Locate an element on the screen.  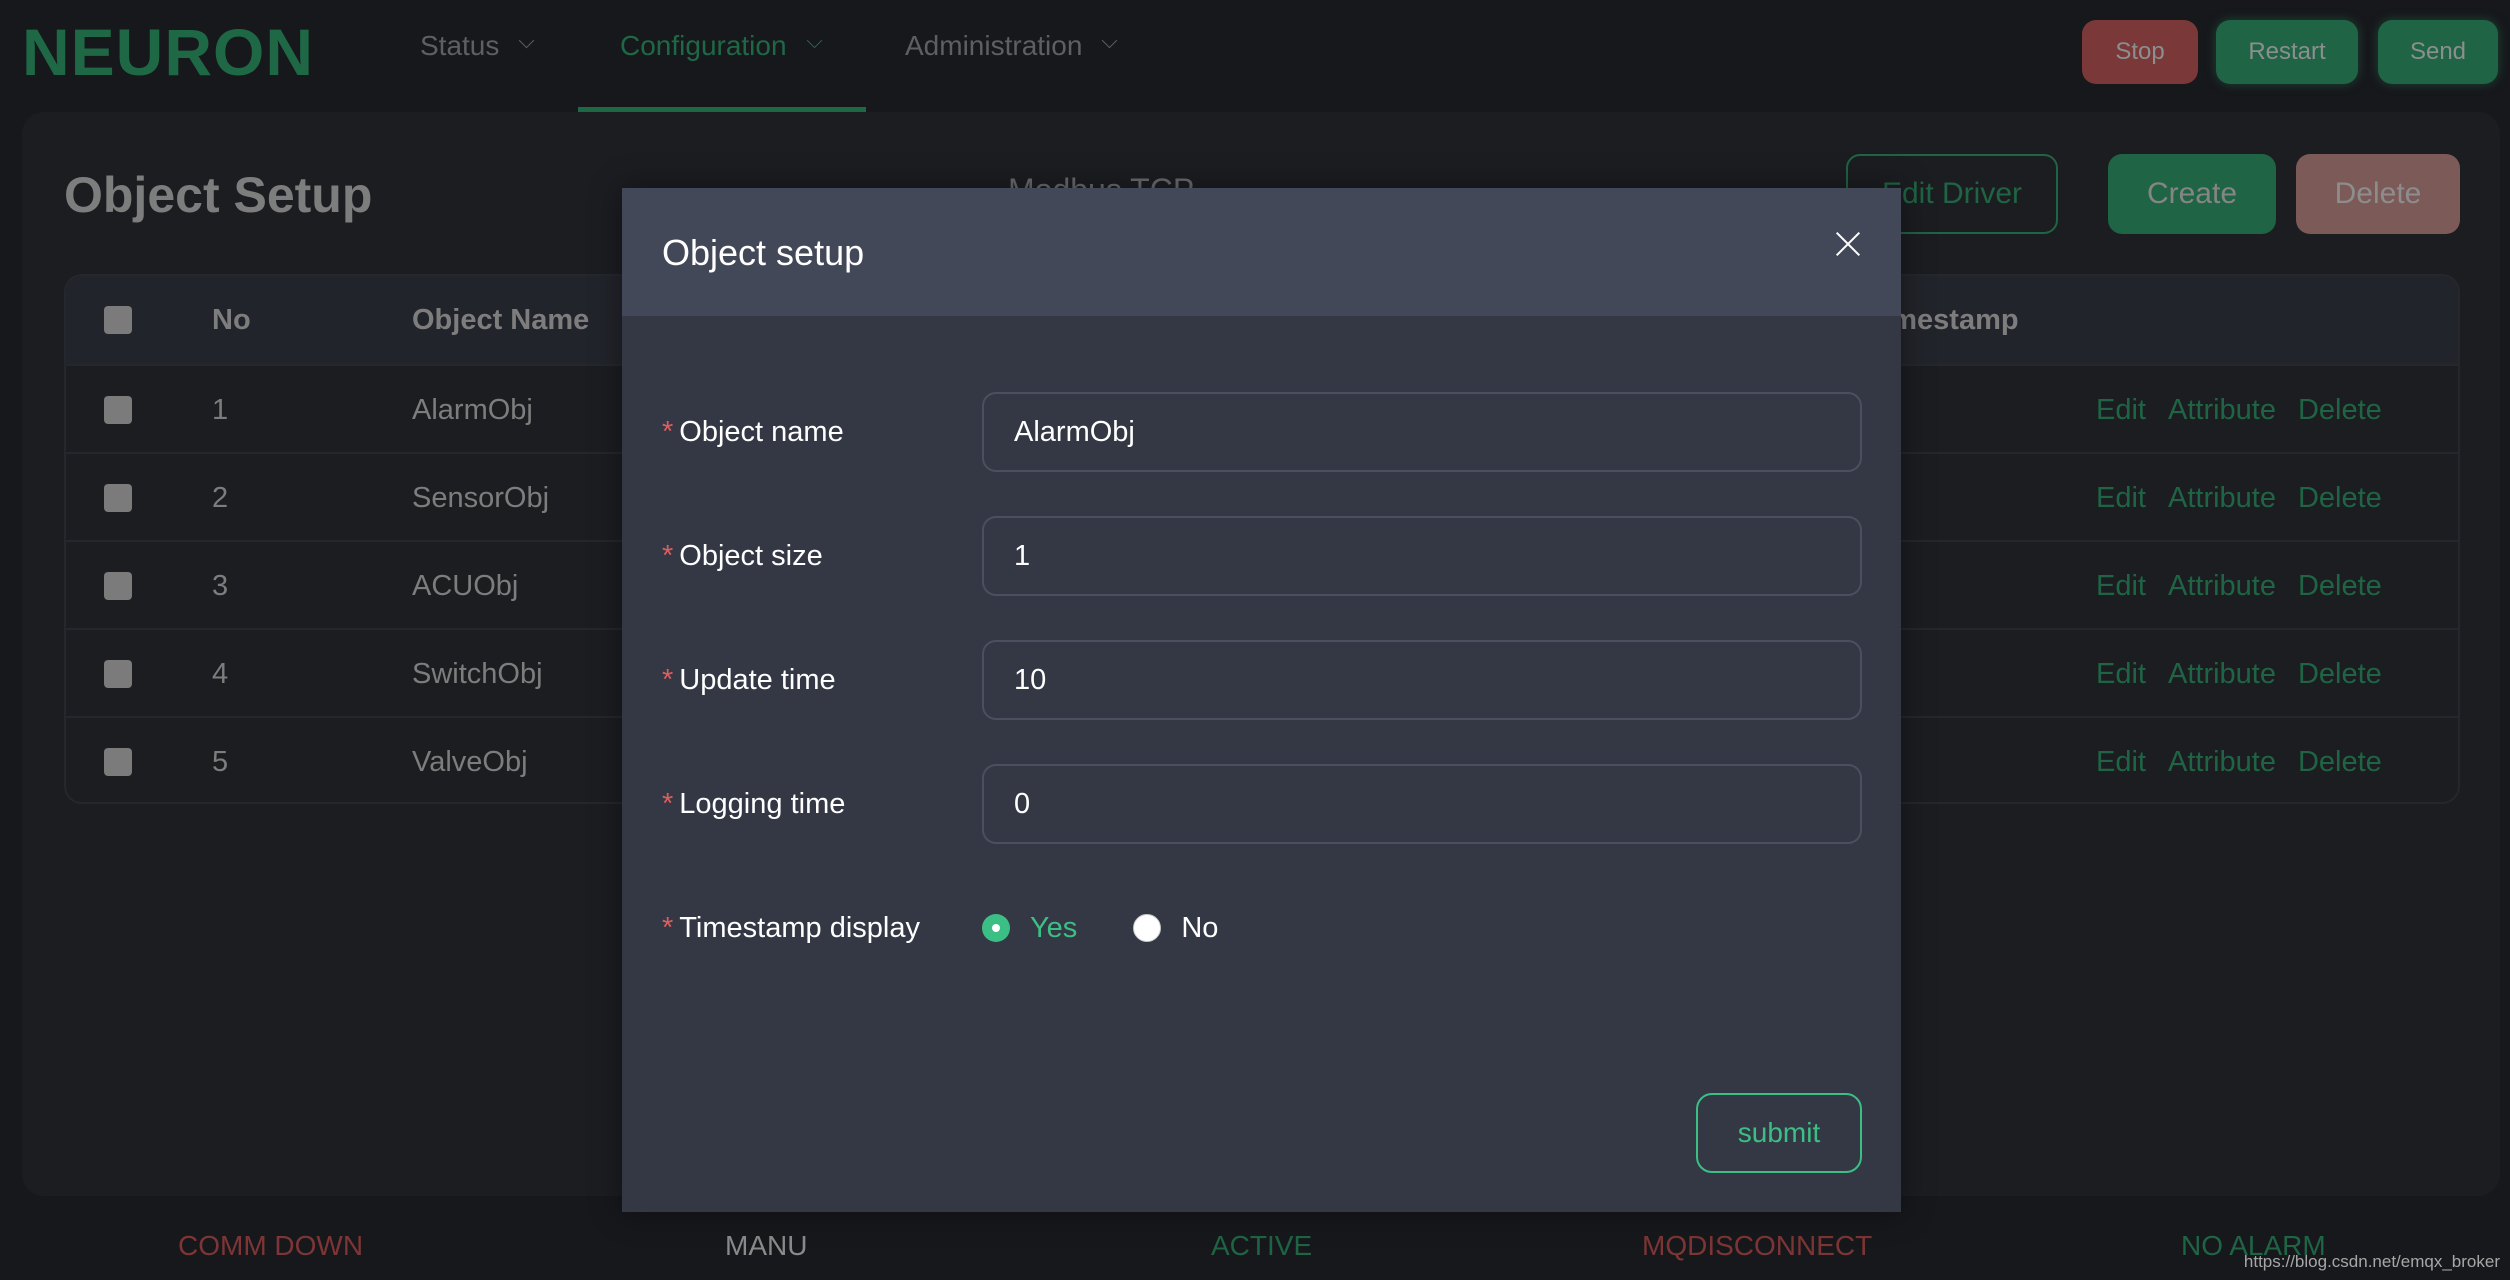
create-button: Create is located at coordinates (2192, 194).